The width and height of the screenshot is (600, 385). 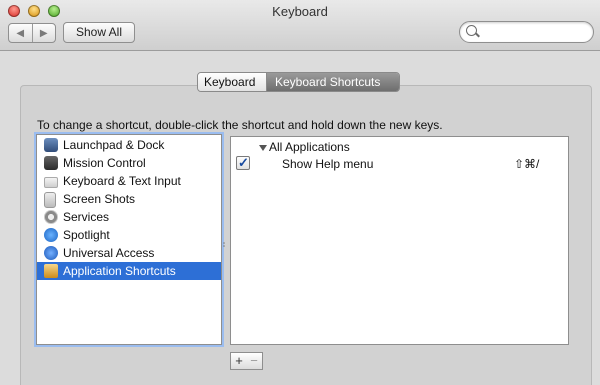 I want to click on checkmark-icon: ✓, so click(x=243, y=162).